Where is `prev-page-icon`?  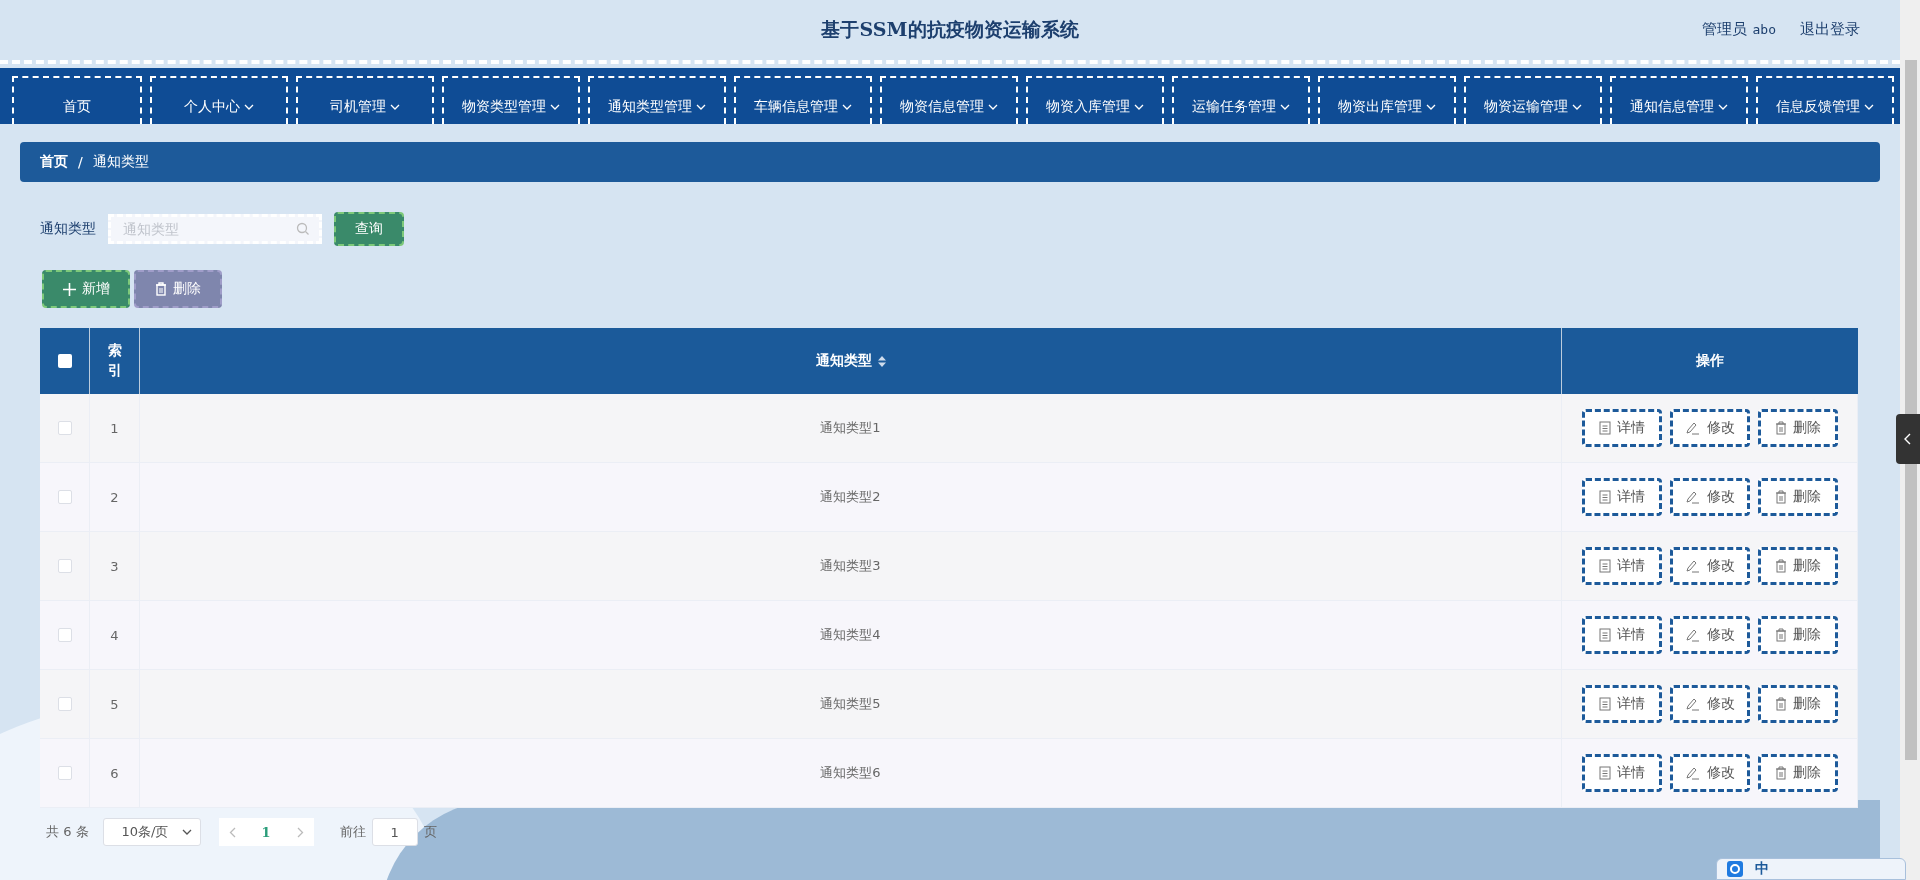
prev-page-icon is located at coordinates (232, 832).